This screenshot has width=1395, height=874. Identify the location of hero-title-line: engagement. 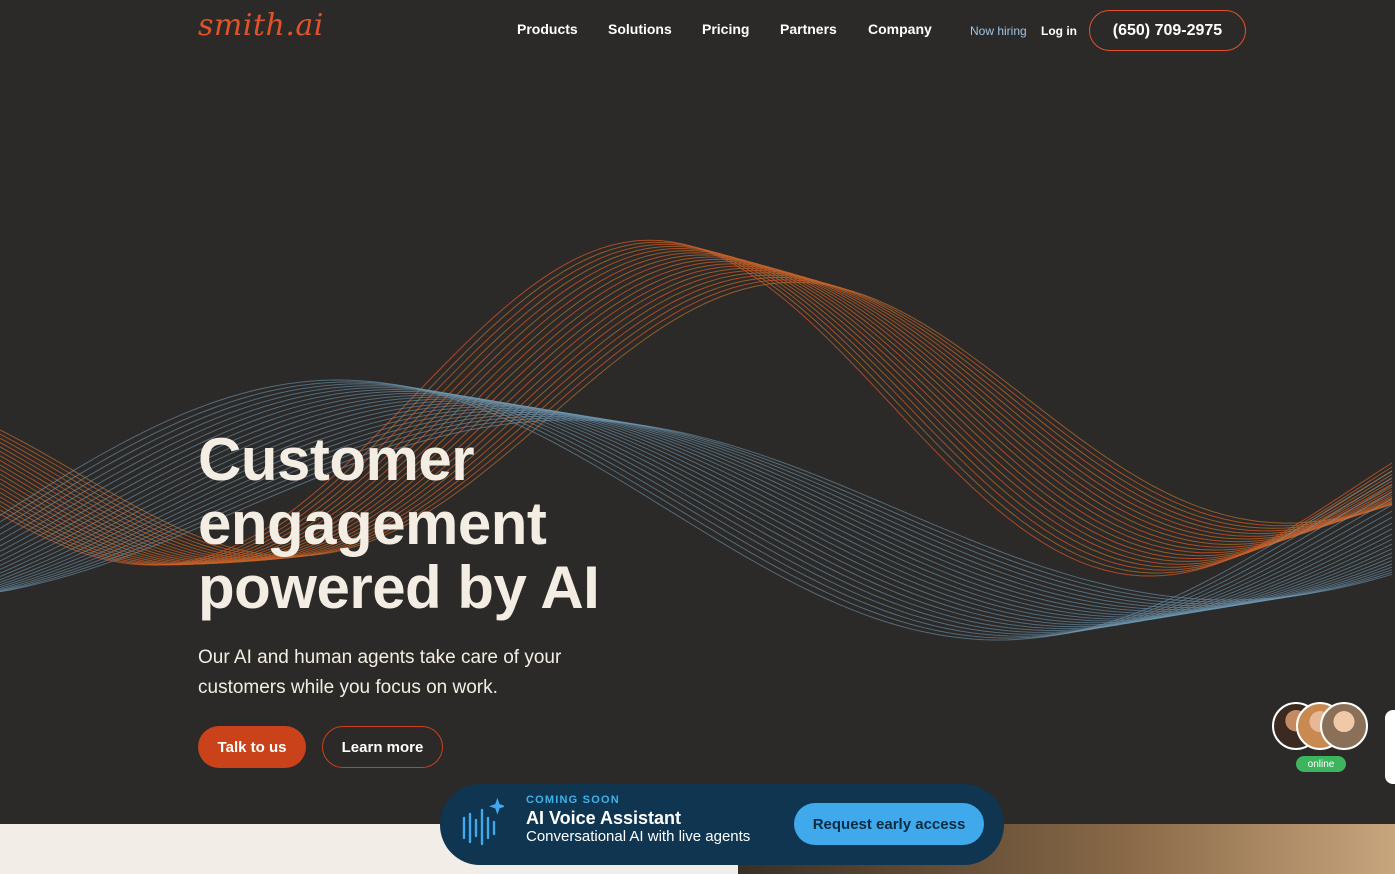
(372, 523).